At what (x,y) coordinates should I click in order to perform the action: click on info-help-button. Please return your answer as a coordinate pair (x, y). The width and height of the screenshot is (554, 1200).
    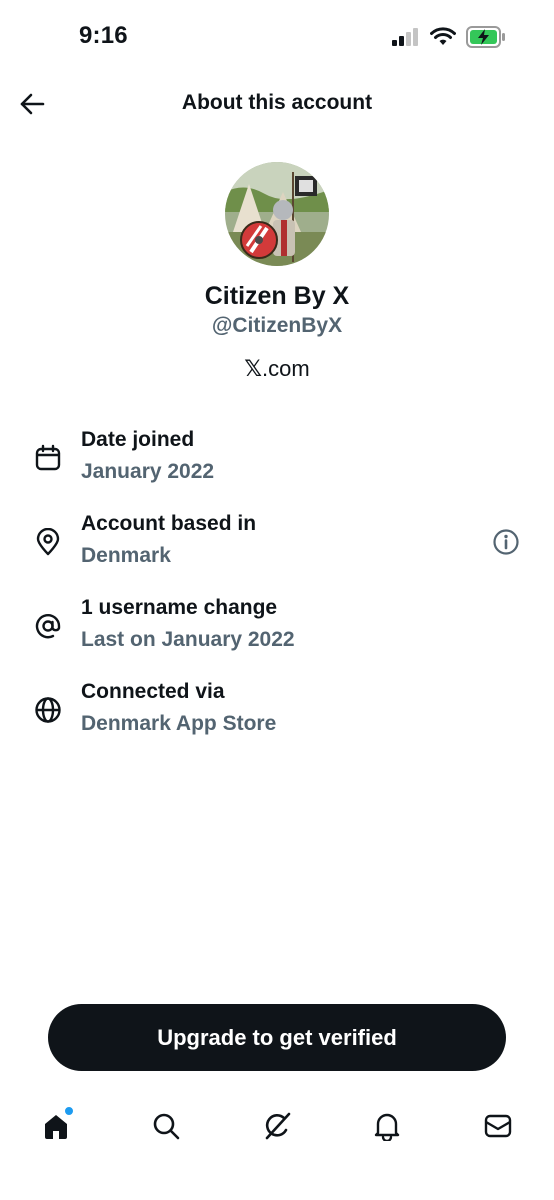
    Looking at the image, I should click on (506, 542).